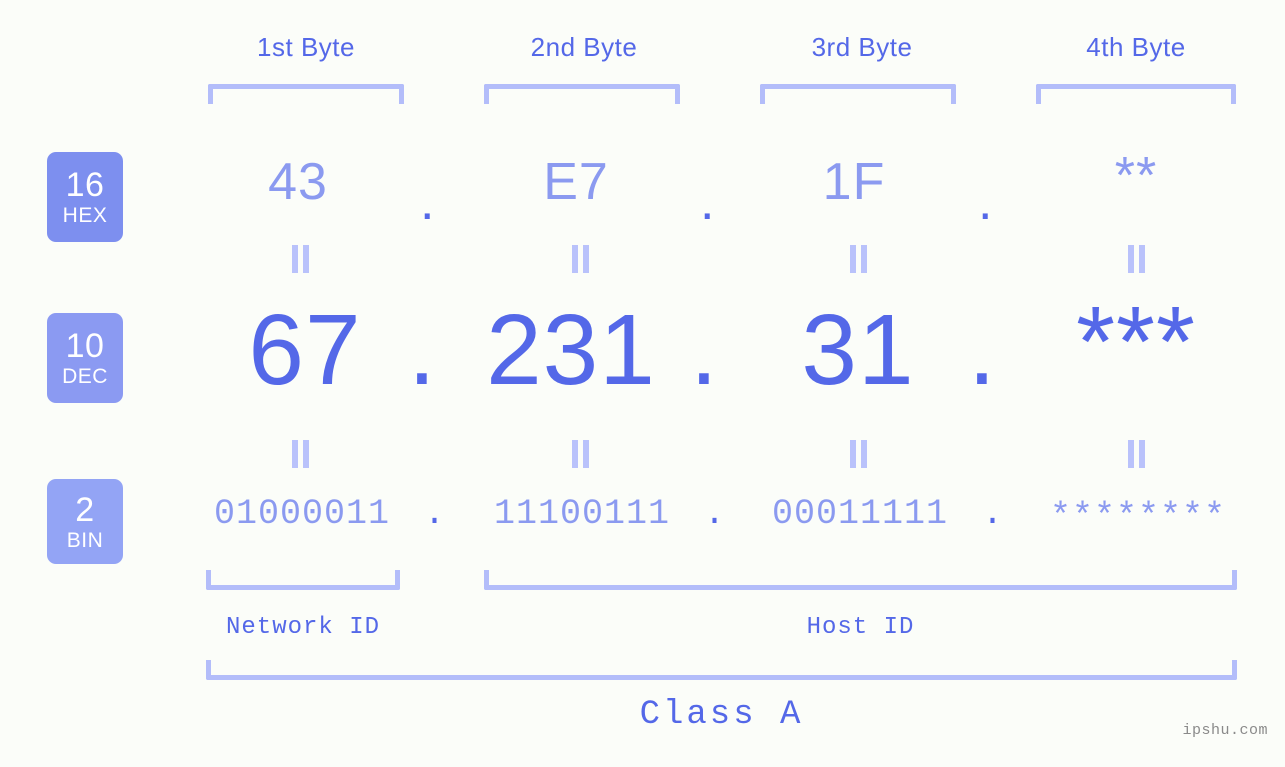  What do you see at coordinates (860, 580) in the screenshot?
I see `host-id-bracket` at bounding box center [860, 580].